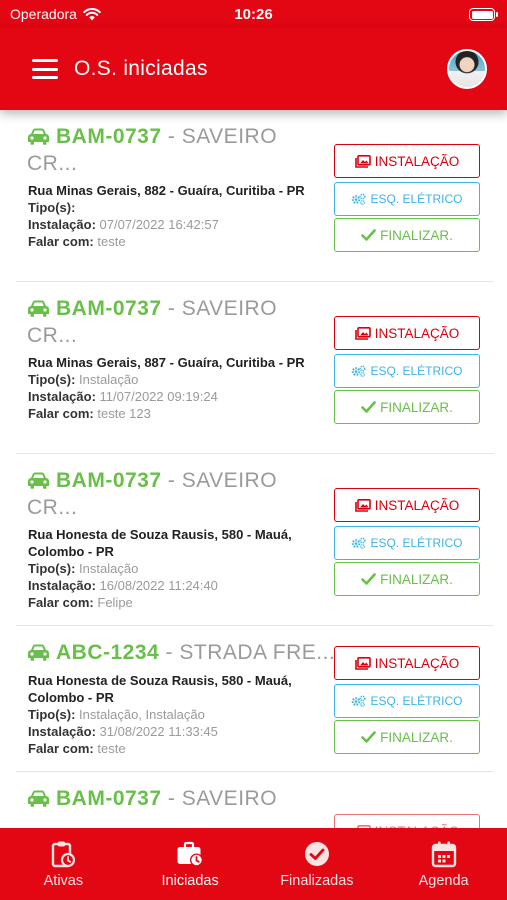  Describe the element at coordinates (108, 652) in the screenshot. I see `order-plate: ABC-1234` at that location.